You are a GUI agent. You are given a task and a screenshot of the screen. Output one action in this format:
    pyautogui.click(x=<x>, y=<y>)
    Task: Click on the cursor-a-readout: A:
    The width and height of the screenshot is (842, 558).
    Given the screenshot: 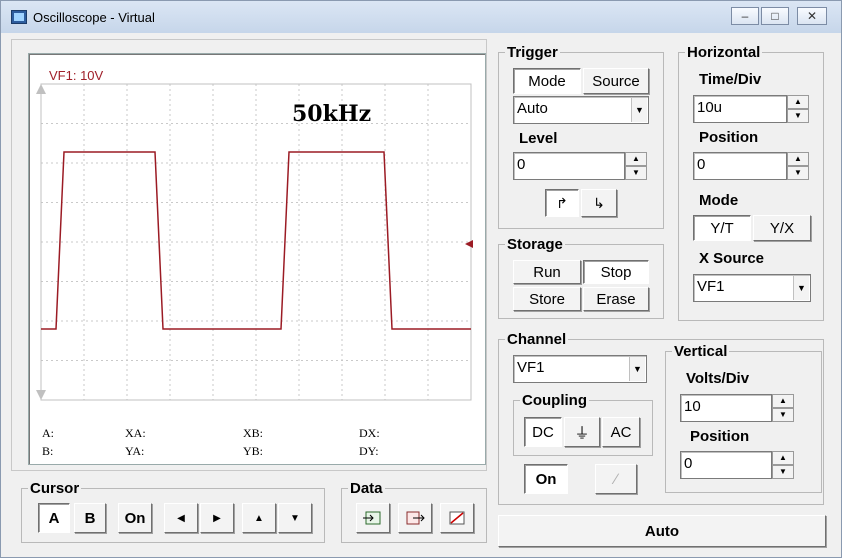 What is the action you would take?
    pyautogui.click(x=48, y=433)
    